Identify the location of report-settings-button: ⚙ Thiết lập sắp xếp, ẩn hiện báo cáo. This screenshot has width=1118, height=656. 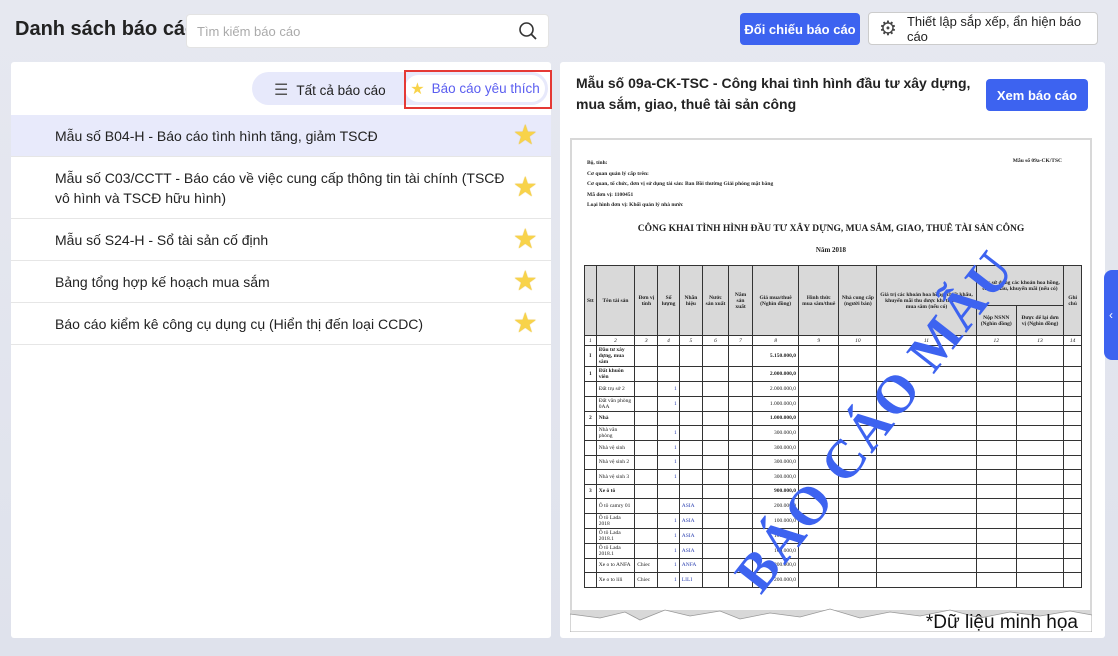
(983, 28).